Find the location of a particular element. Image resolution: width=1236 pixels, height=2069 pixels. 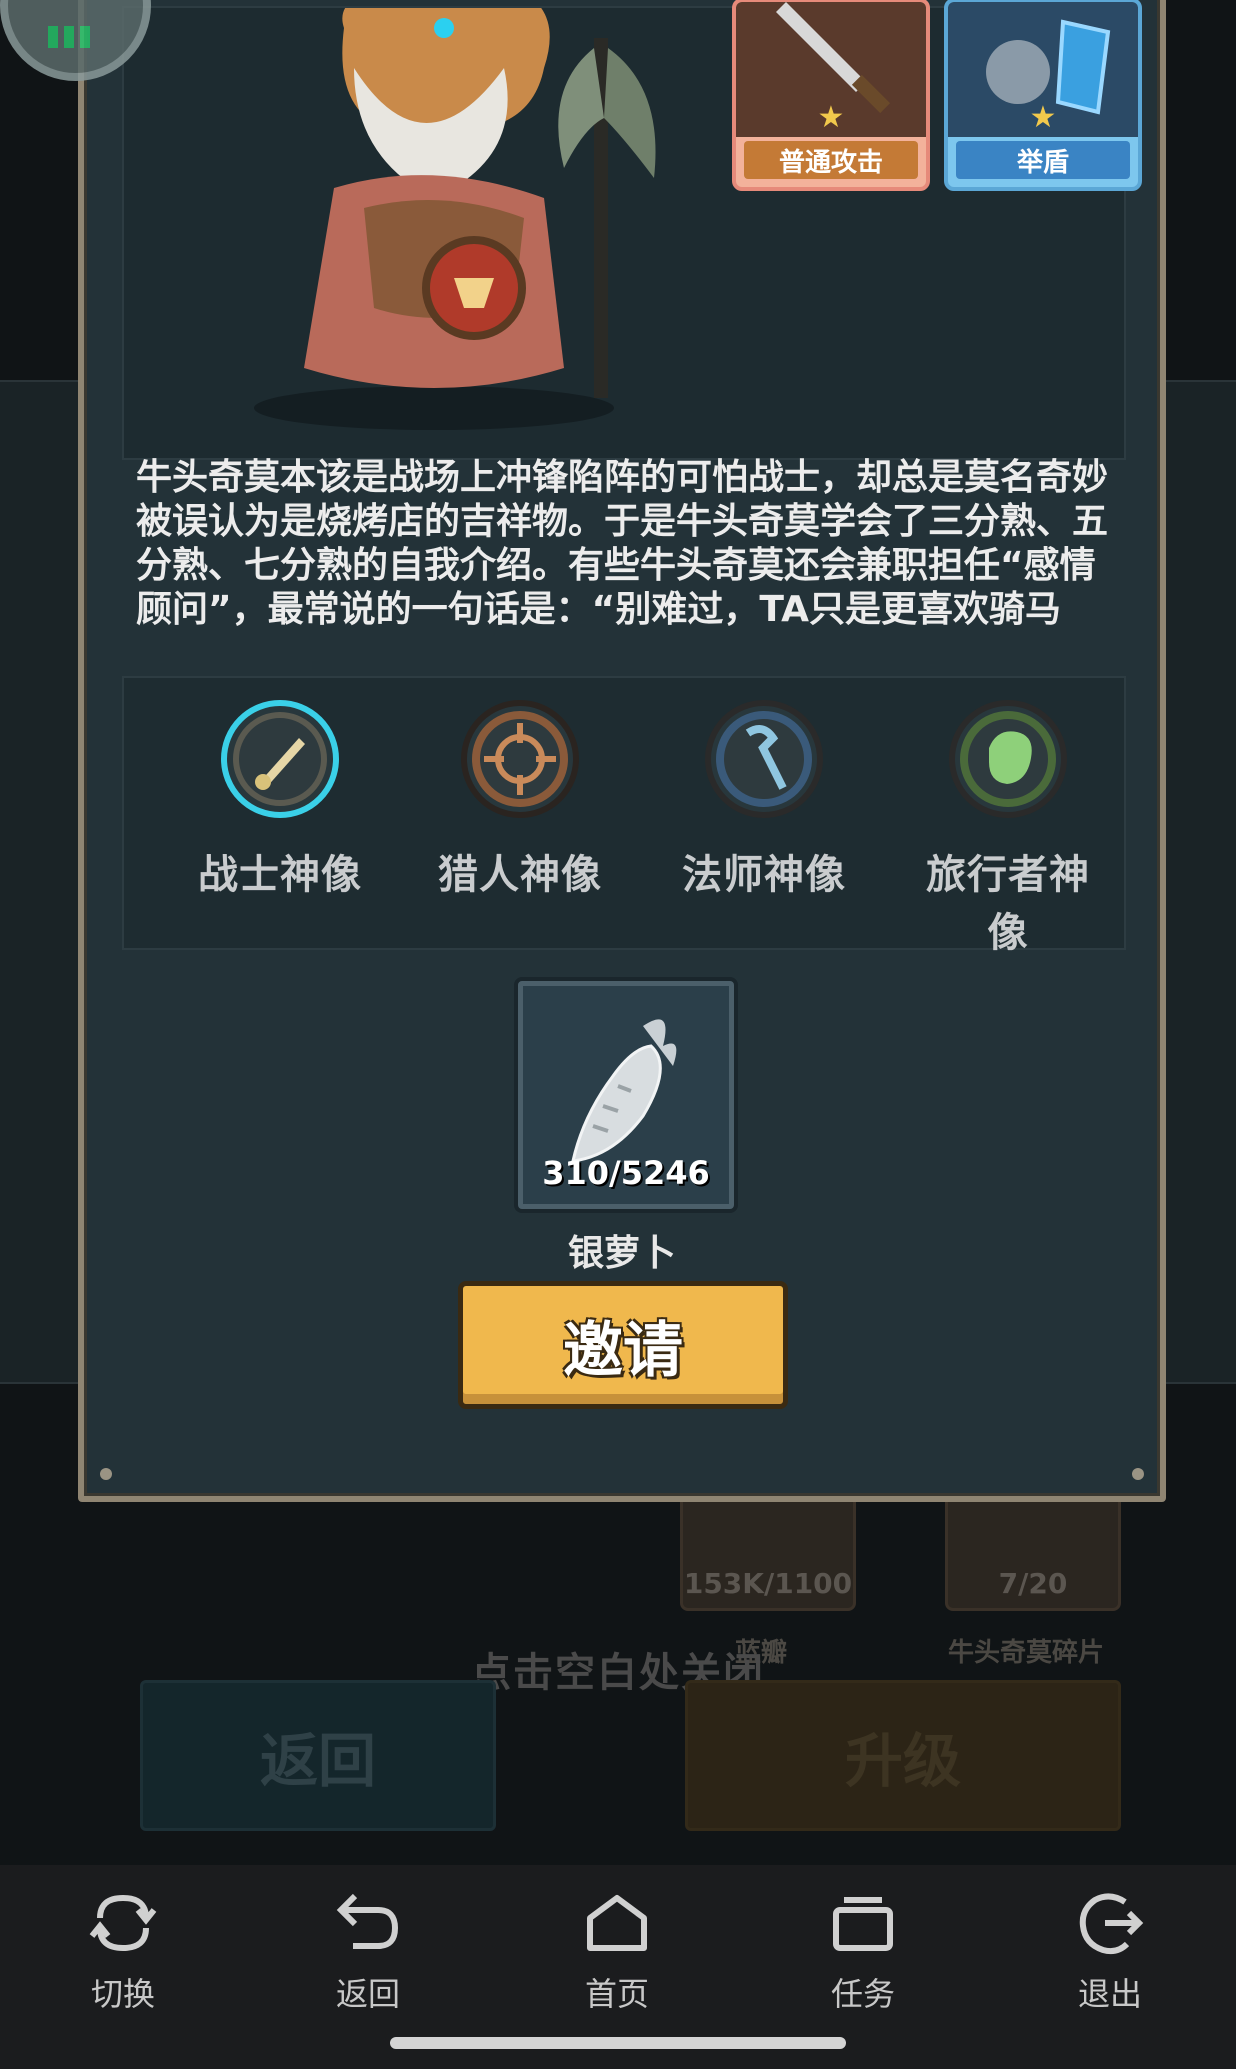

statue-name: 法师神像 is located at coordinates (764, 875).